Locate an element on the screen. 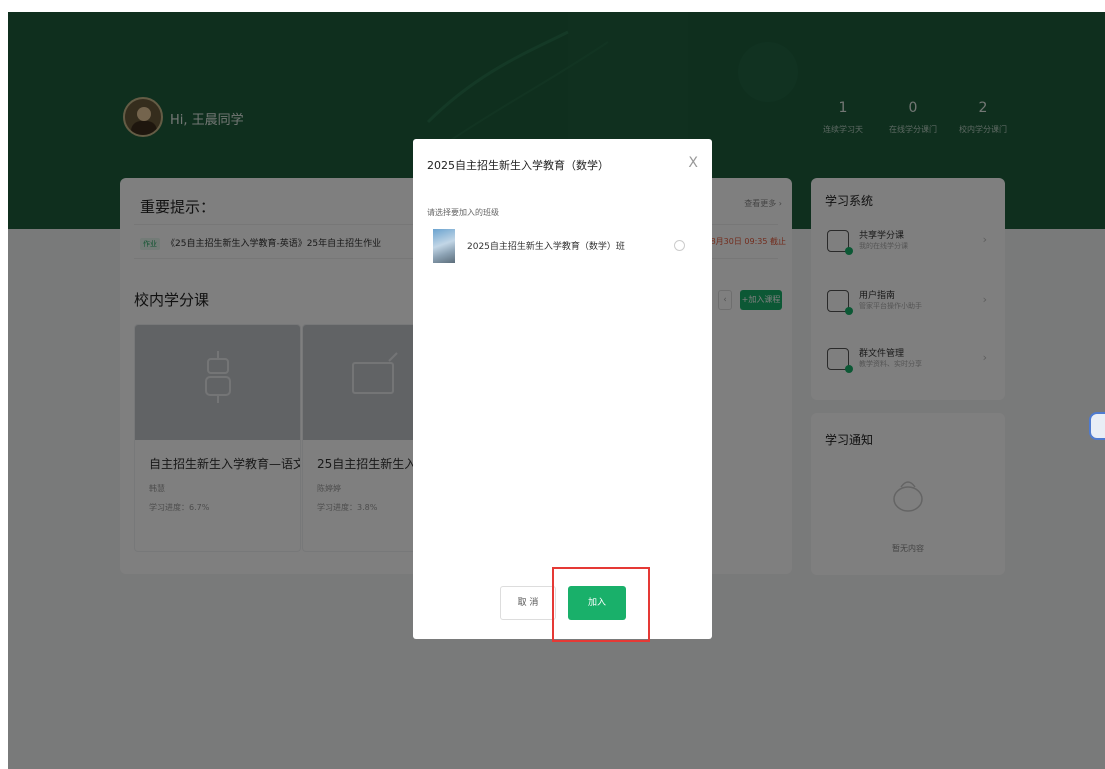 This screenshot has width=1105, height=769. cancel-button: 取 消 is located at coordinates (528, 603).